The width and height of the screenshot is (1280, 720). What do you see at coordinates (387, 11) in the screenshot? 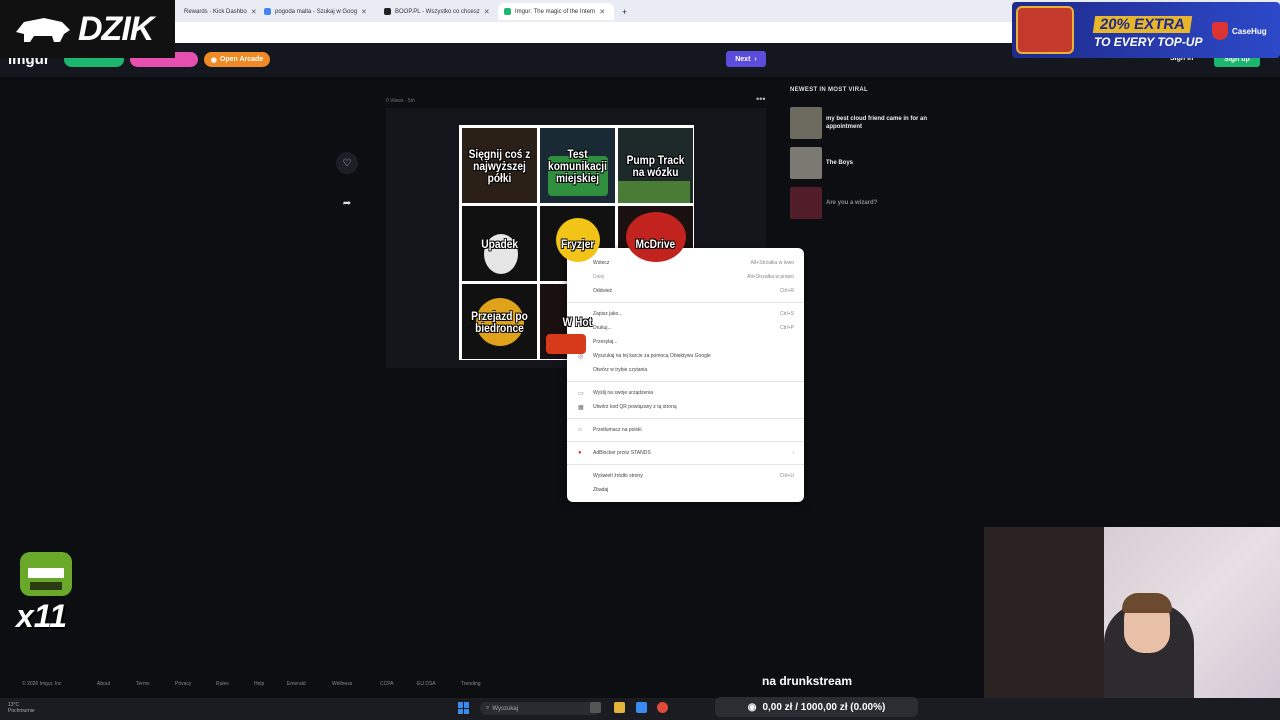
I see `boop-icon` at bounding box center [387, 11].